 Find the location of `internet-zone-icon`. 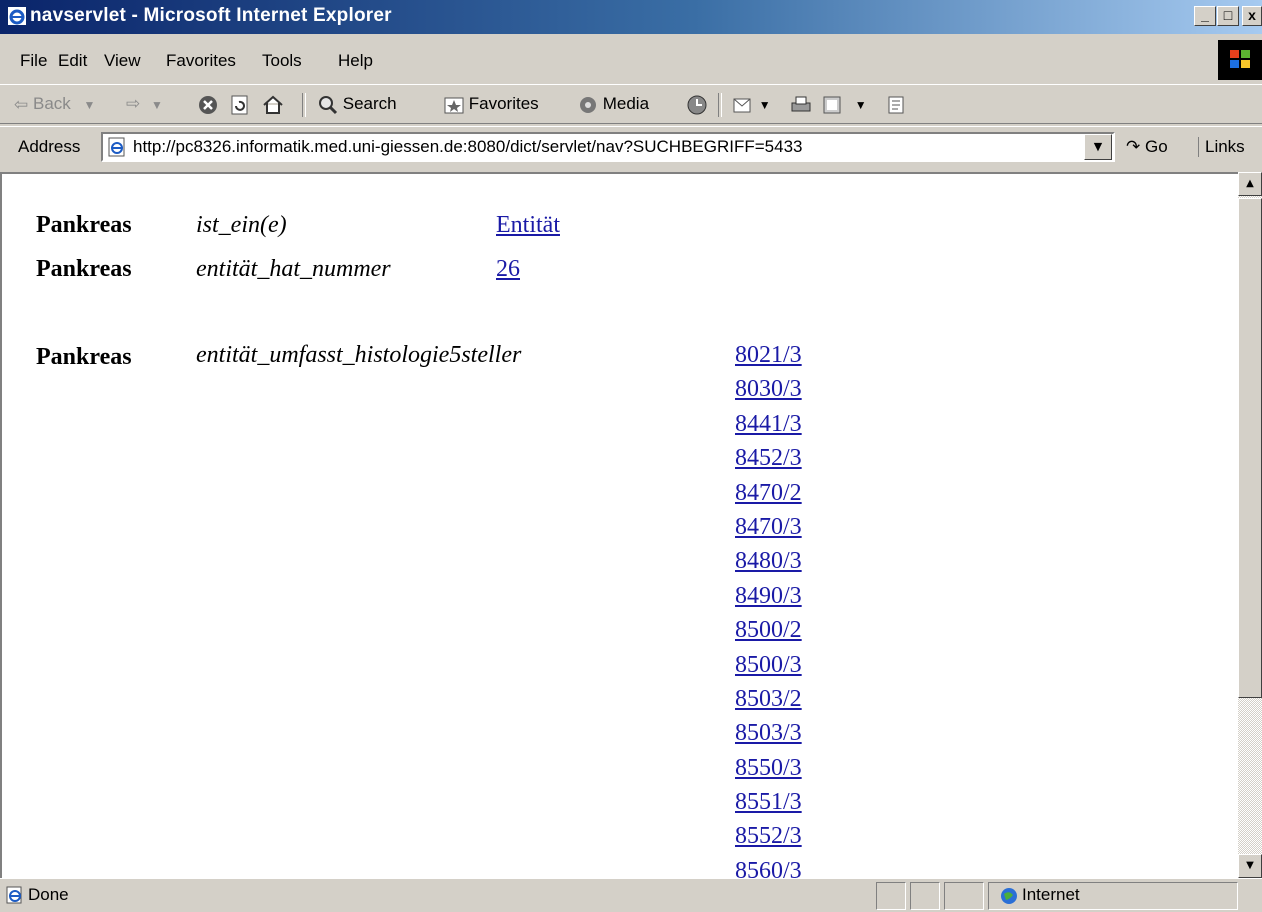

internet-zone-icon is located at coordinates (1009, 896).